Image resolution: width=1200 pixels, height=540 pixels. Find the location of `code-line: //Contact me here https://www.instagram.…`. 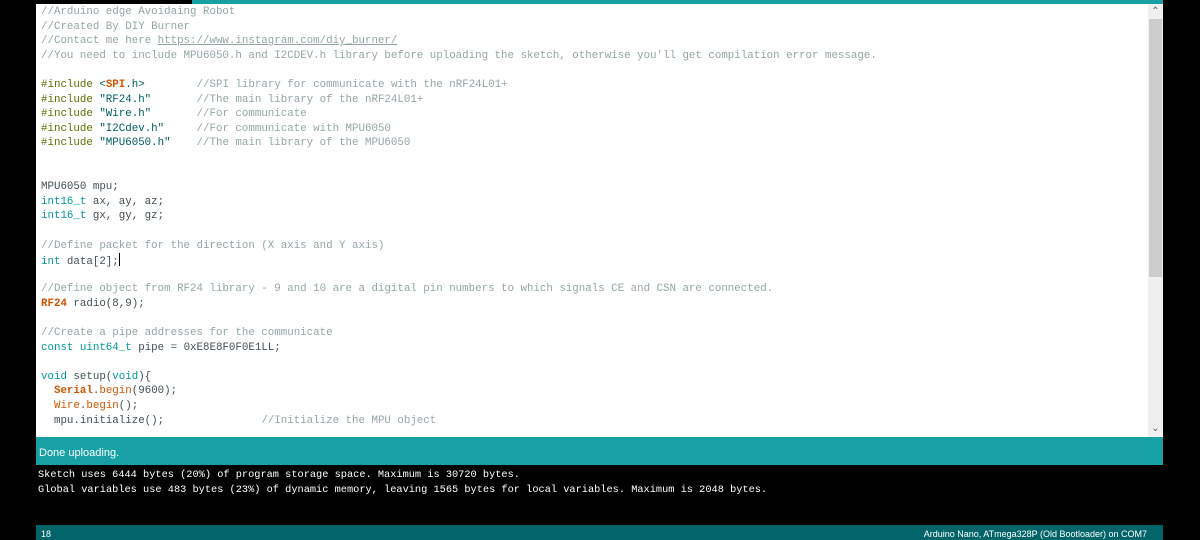

code-line: //Contact me here https://www.instagram.… is located at coordinates (459, 41).